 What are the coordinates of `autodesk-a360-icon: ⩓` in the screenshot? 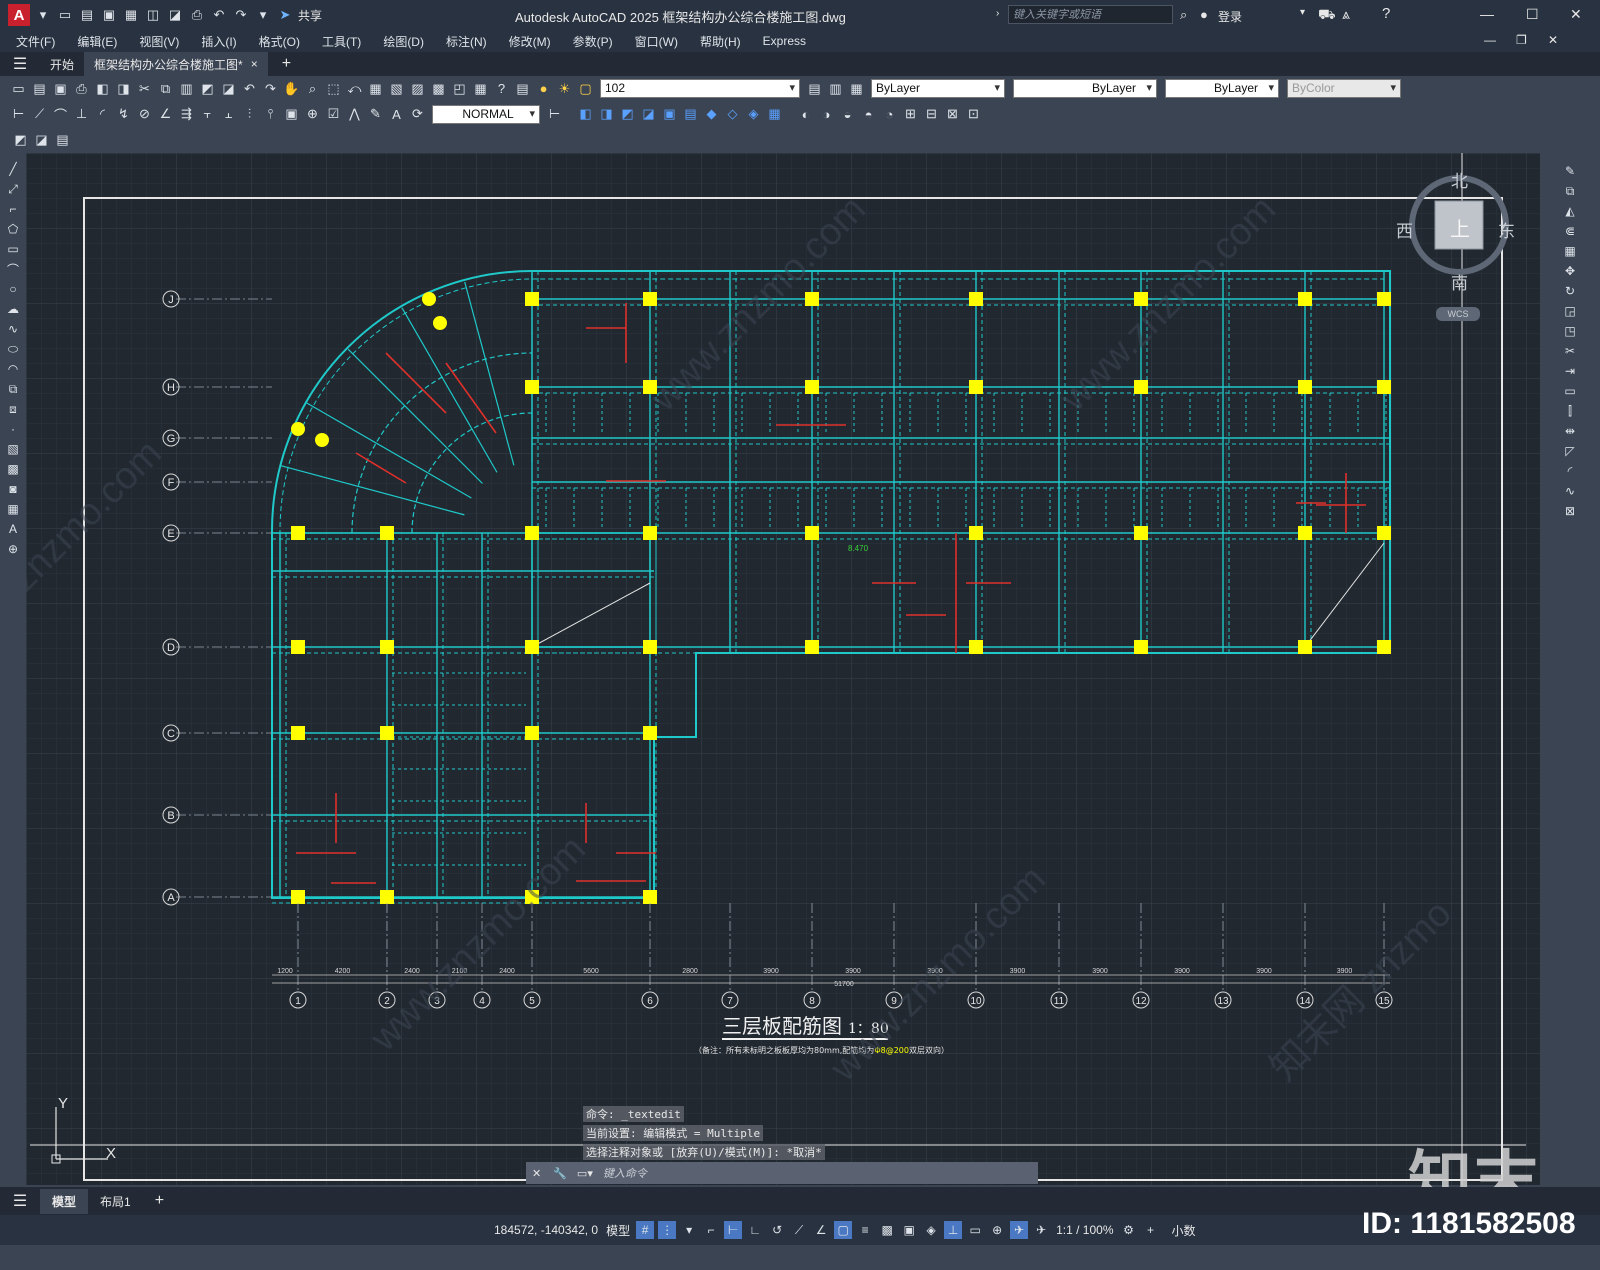 It's located at (1346, 14).